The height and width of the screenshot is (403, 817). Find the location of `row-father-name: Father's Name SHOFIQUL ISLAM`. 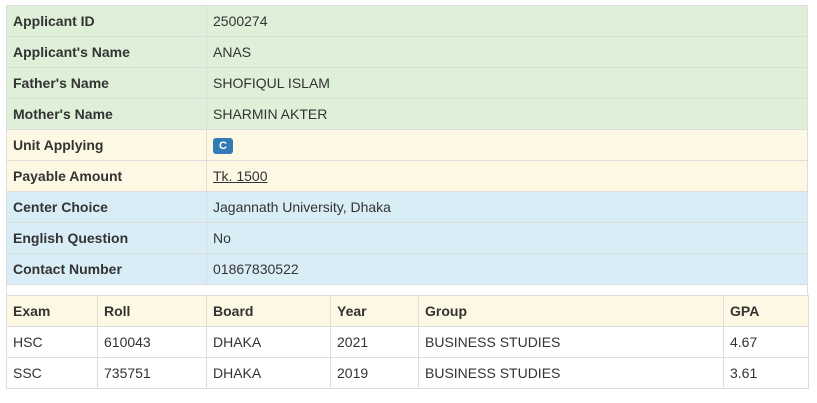

row-father-name: Father's Name SHOFIQUL ISLAM is located at coordinates (407, 83).